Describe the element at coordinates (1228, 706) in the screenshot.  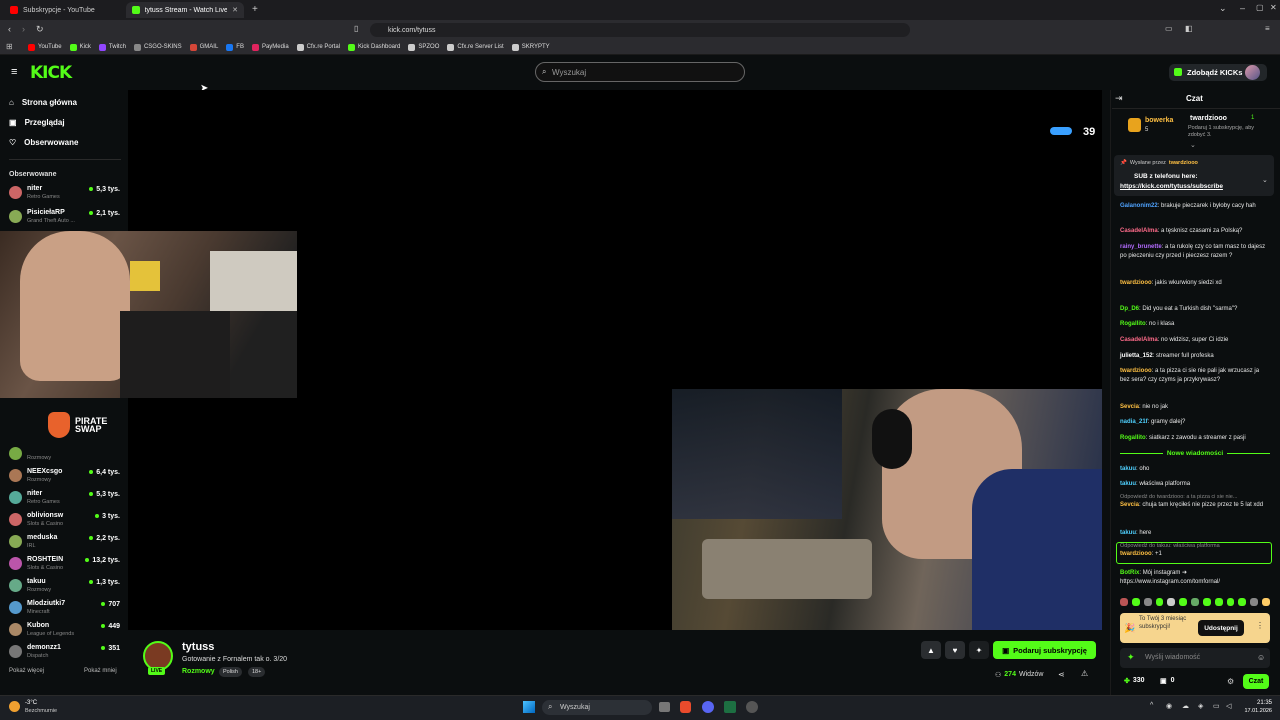
I see `volume-icon: ◁` at that location.